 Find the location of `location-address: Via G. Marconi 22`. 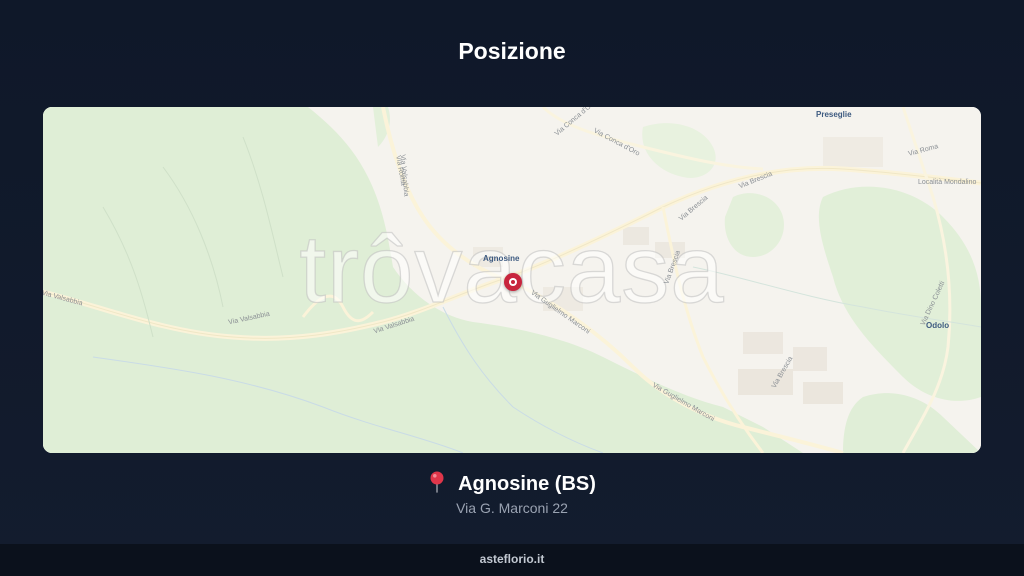

location-address: Via G. Marconi 22 is located at coordinates (512, 508).